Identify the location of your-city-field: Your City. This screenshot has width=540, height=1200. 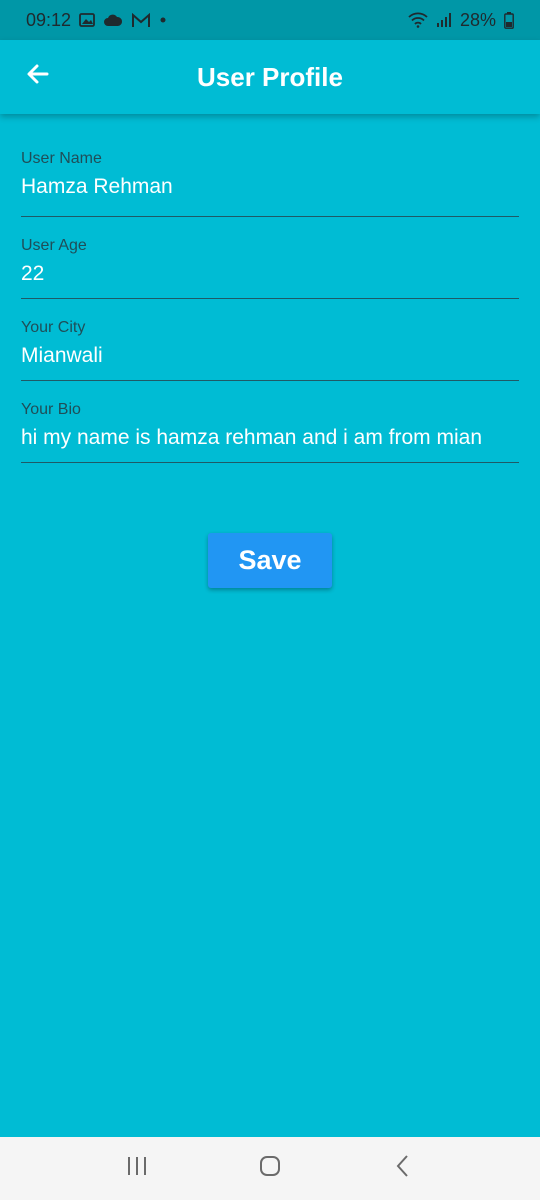
(270, 340).